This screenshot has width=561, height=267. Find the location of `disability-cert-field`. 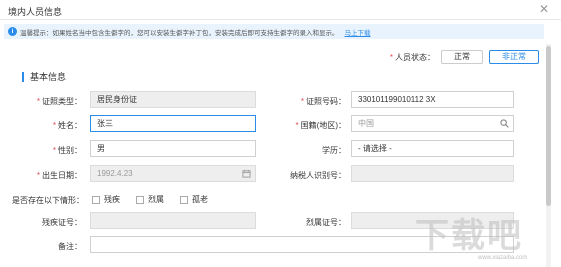

disability-cert-field is located at coordinates (173, 220).